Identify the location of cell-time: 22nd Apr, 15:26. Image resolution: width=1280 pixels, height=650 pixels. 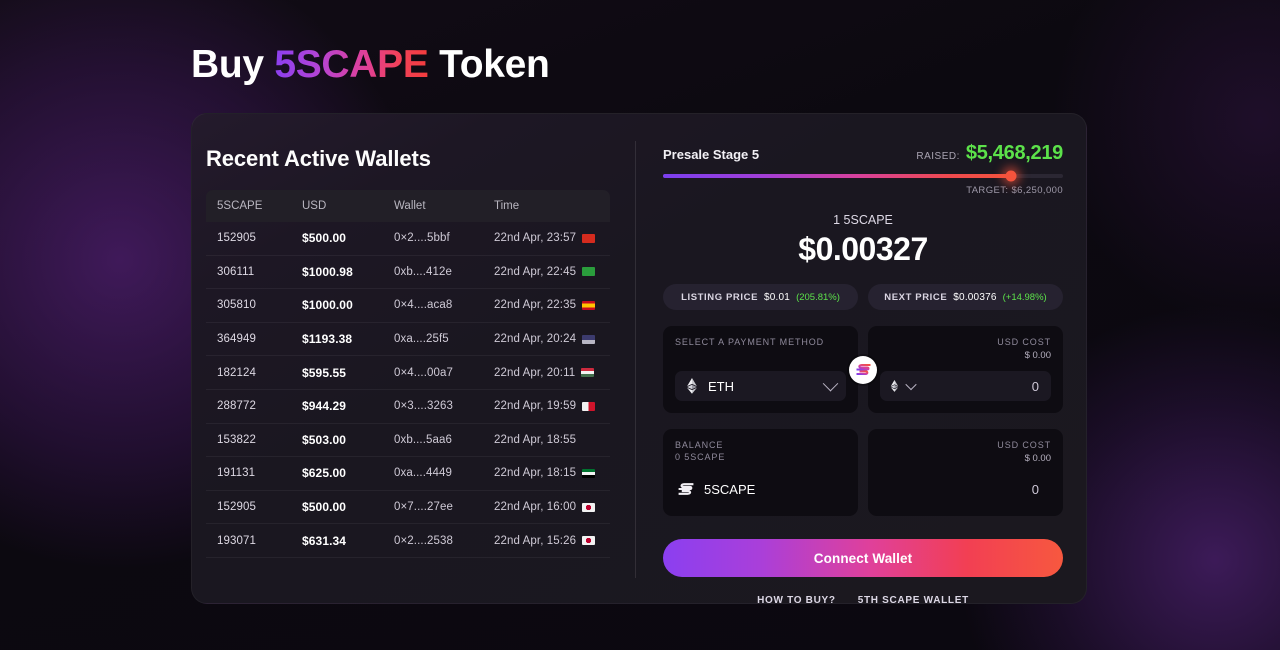
(548, 541).